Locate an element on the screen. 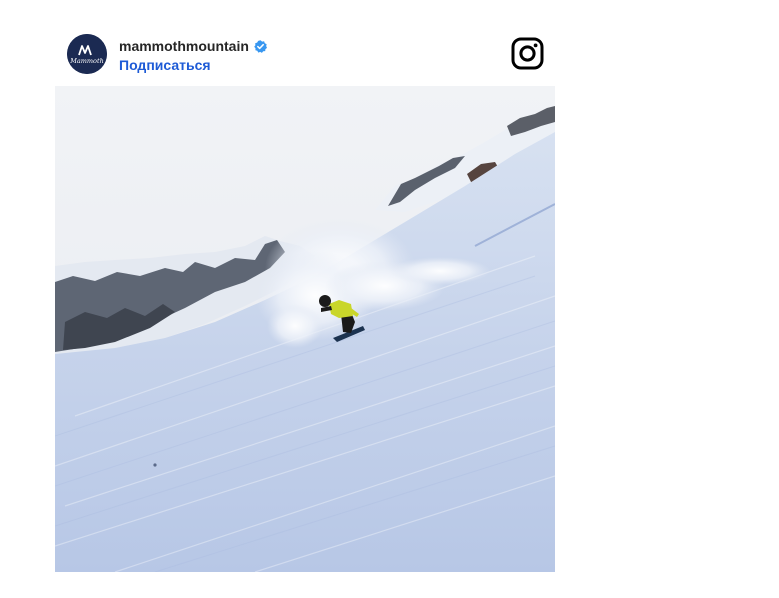  avatar-logo-text: Mammoth is located at coordinates (86, 61).